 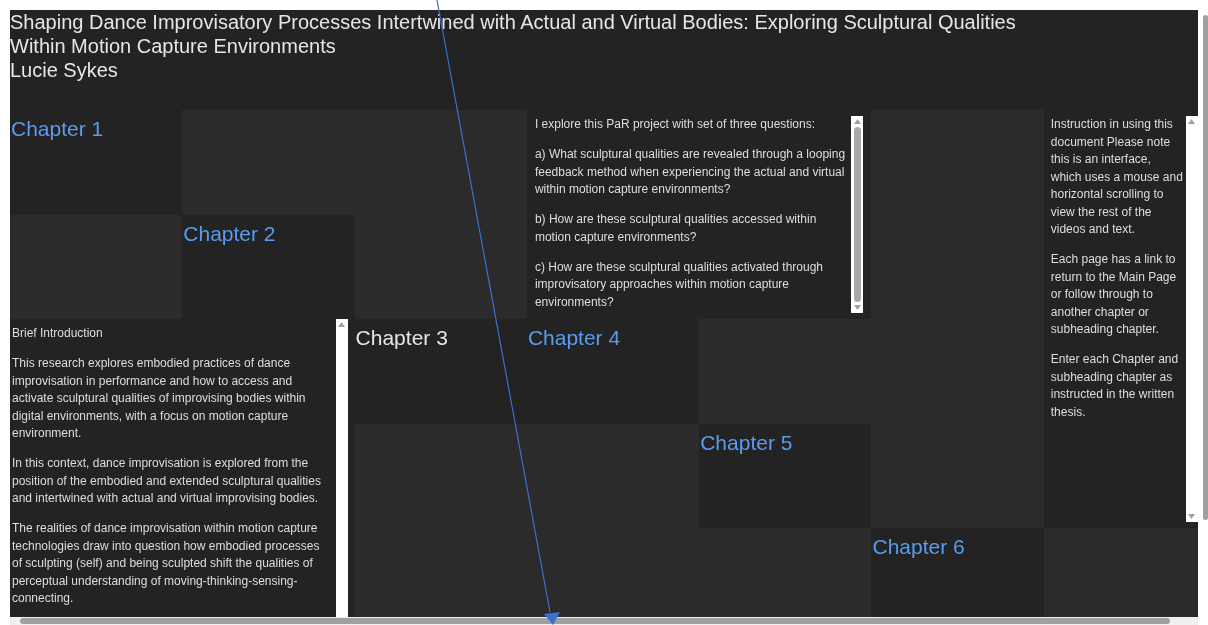 I want to click on author-name: Lucie Sykes, so click(x=64, y=70).